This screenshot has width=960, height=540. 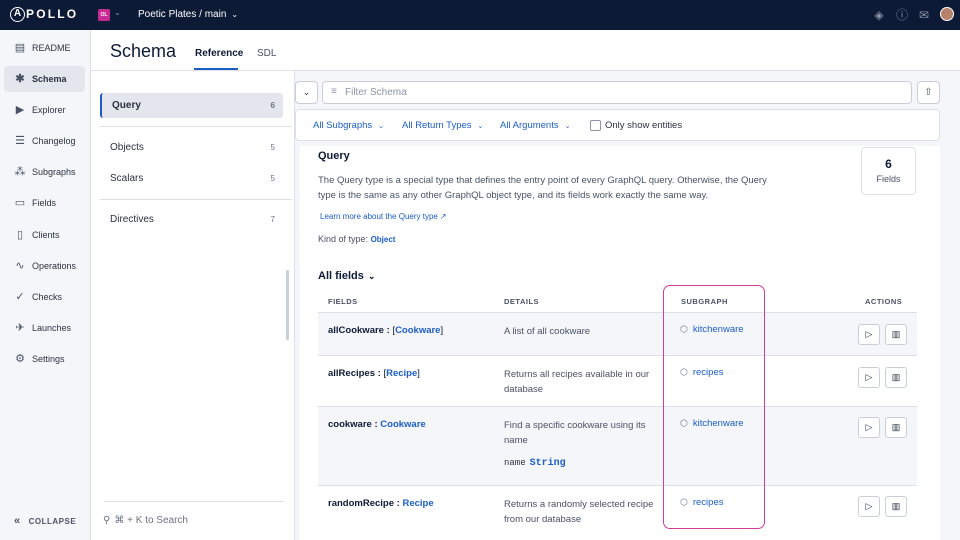 I want to click on graph-switcher: Poetic Plates / main ⌄, so click(x=188, y=14).